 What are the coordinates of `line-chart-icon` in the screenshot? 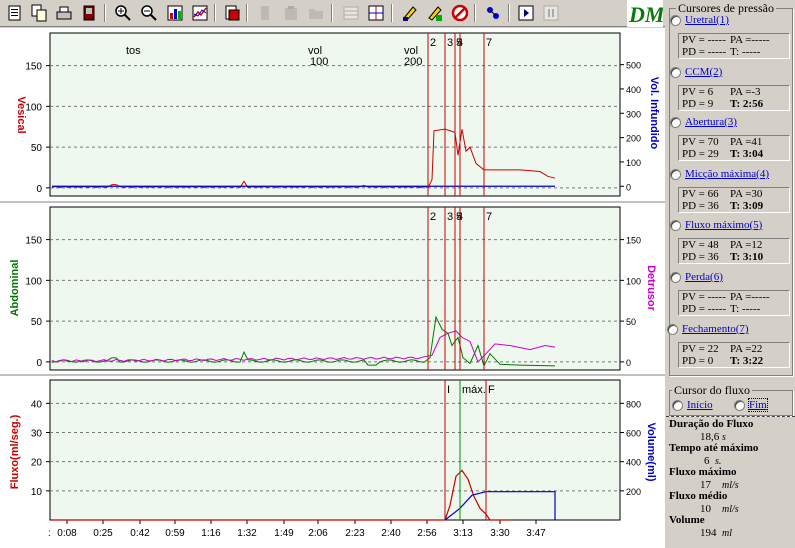 It's located at (200, 13).